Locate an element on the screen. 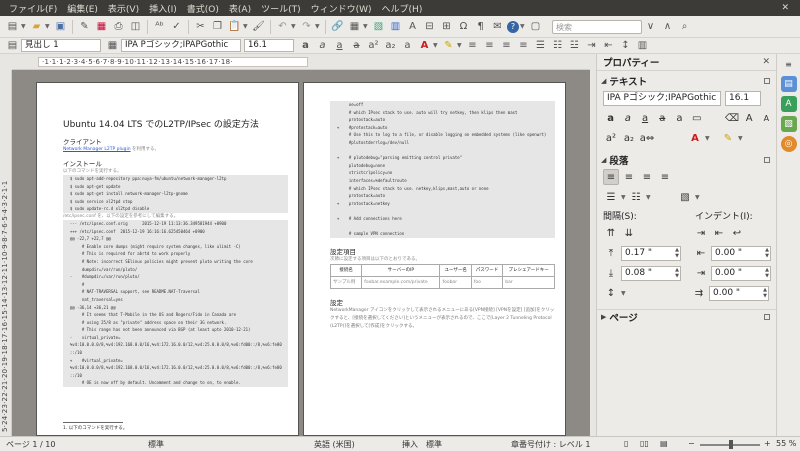 This screenshot has height=451, width=800. table-dropdown: ▼ is located at coordinates (366, 26).